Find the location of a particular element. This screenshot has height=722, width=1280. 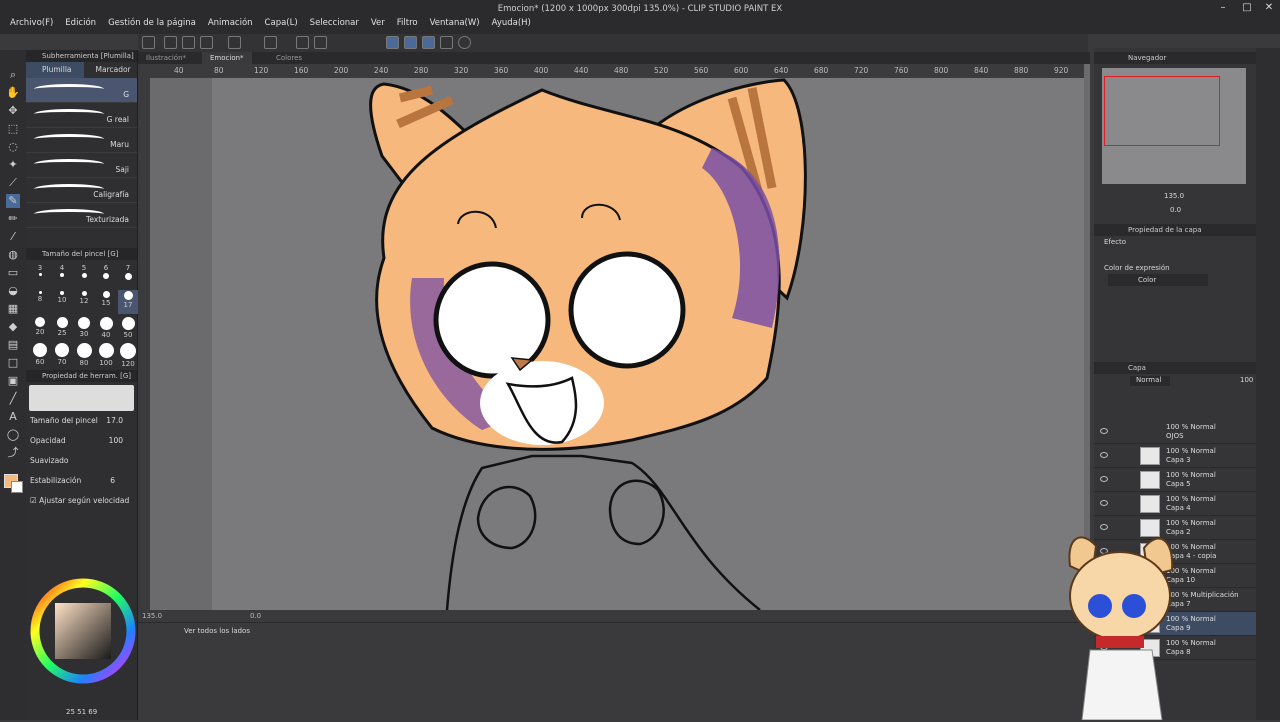

snap-grid-icon is located at coordinates (428, 42).